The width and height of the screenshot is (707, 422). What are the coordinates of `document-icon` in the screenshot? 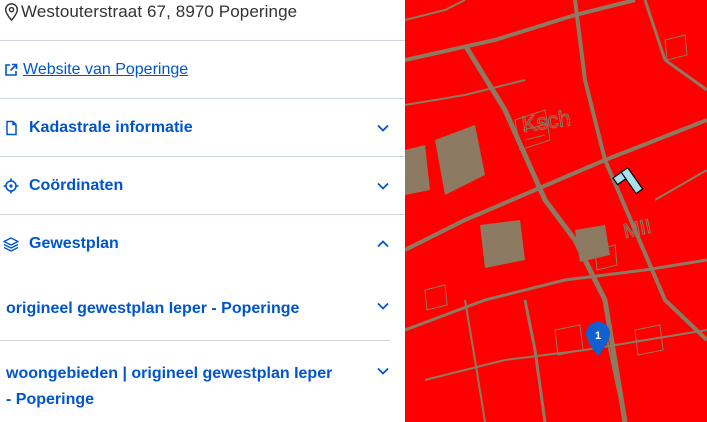 It's located at (11, 128).